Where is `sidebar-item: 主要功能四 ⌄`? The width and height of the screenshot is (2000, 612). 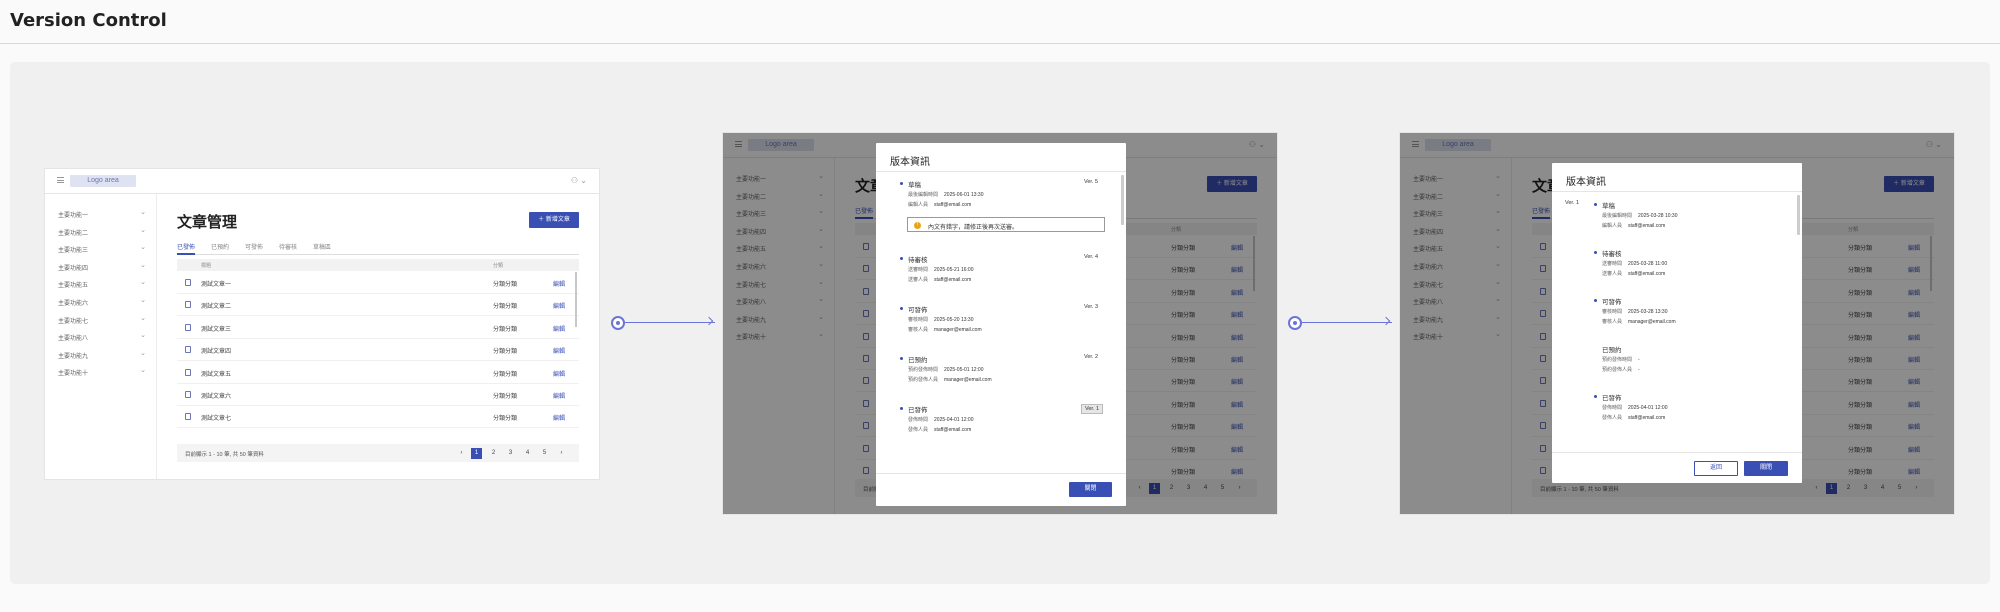
sidebar-item: 主要功能四 ⌄ is located at coordinates (102, 267).